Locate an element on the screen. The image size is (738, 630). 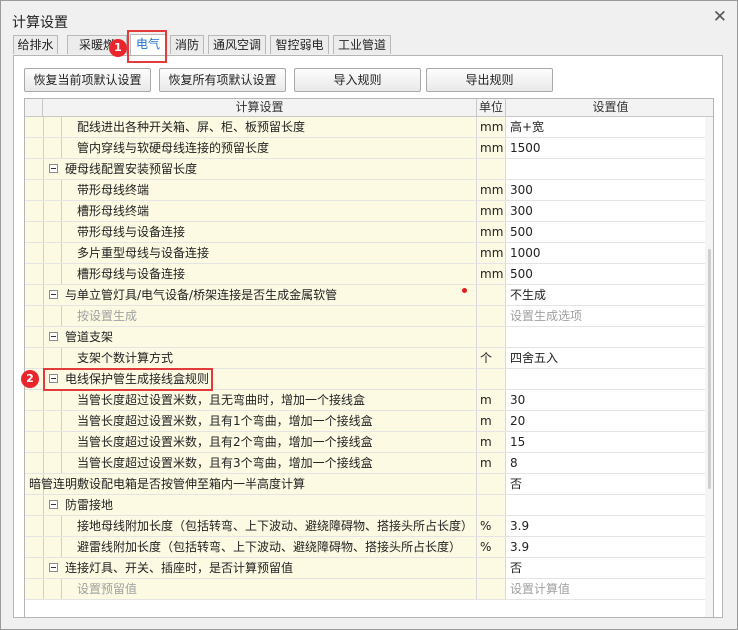
close-icon: ✕ is located at coordinates (720, 17).